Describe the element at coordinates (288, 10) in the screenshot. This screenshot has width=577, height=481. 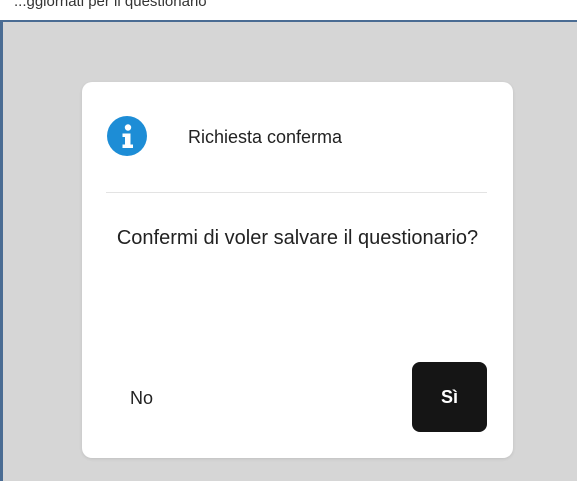
I see `background-page-header: ...ggiornati per il questionario` at that location.